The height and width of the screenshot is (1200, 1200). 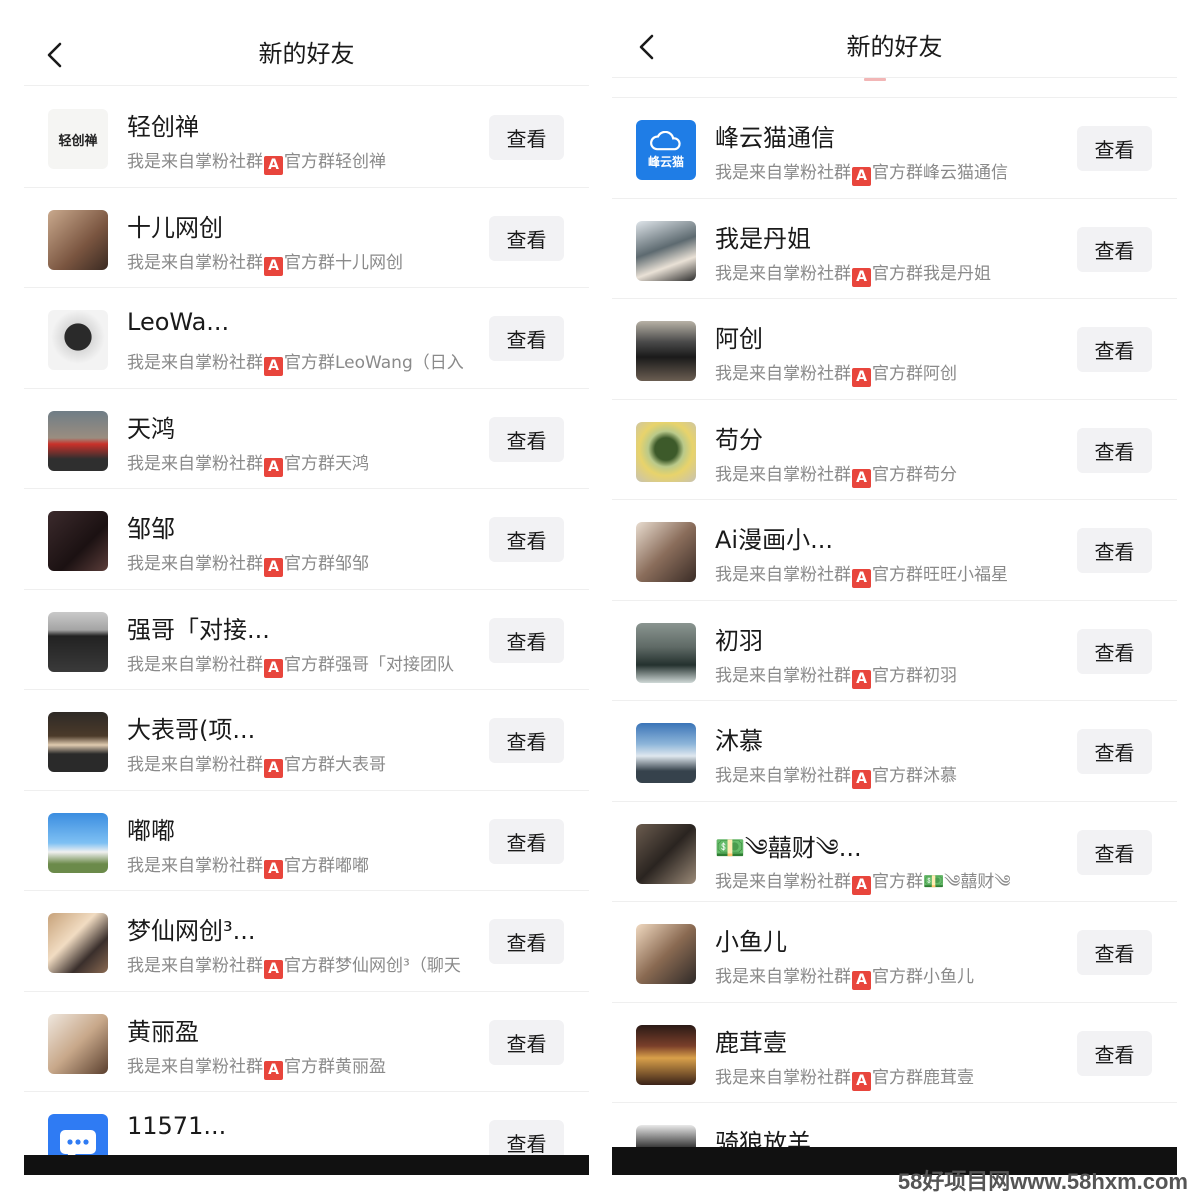 I want to click on request-message: 我是来自掌粉社群 A 官方群黄丽盈, so click(x=256, y=1068).